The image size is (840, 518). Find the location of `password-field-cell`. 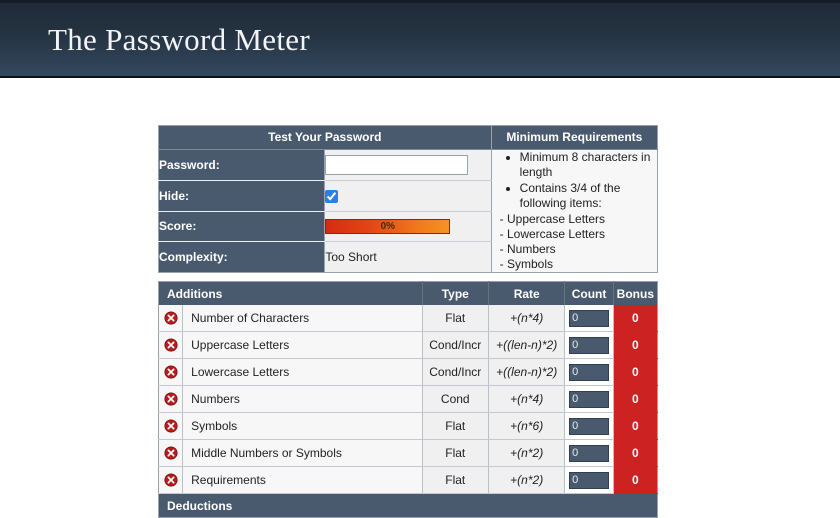

password-field-cell is located at coordinates (408, 165).